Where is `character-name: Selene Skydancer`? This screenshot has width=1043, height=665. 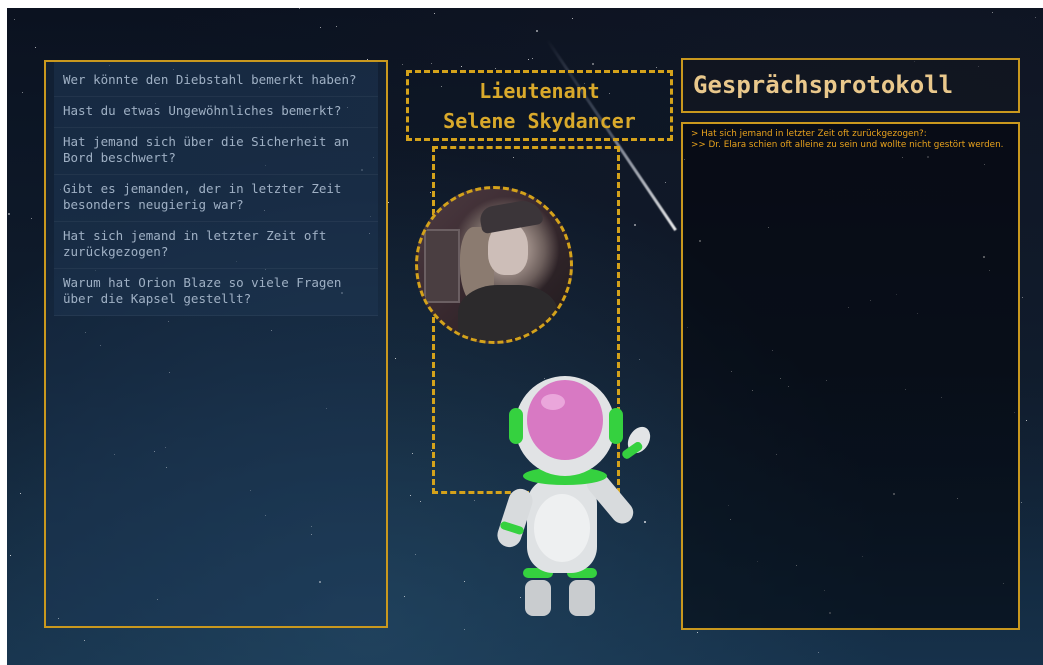
character-name: Selene Skydancer is located at coordinates (539, 121).